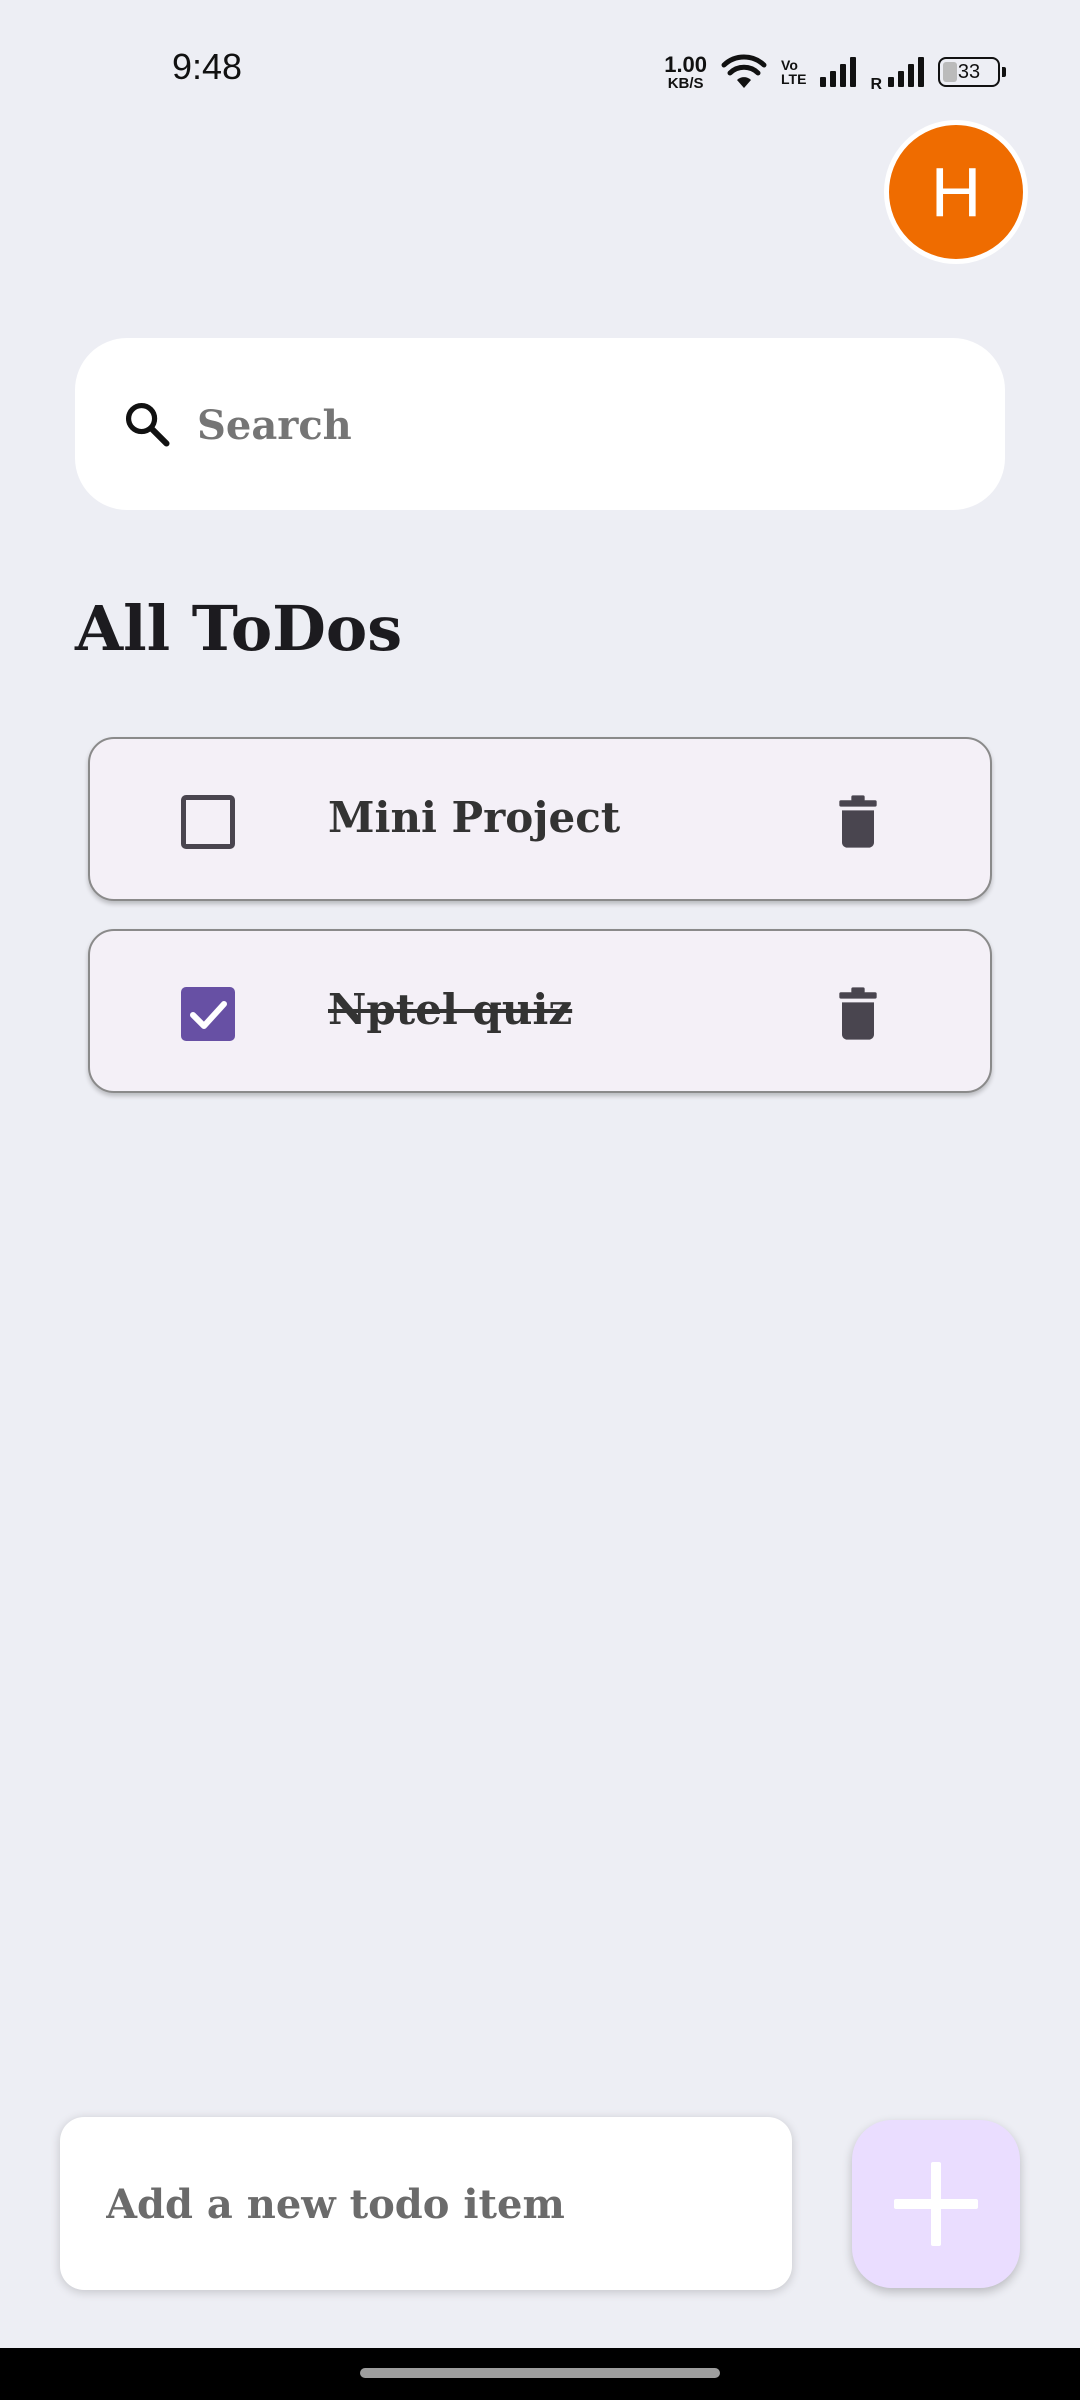 This screenshot has height=2400, width=1080. What do you see at coordinates (838, 72) in the screenshot?
I see `signal-icon-sim1` at bounding box center [838, 72].